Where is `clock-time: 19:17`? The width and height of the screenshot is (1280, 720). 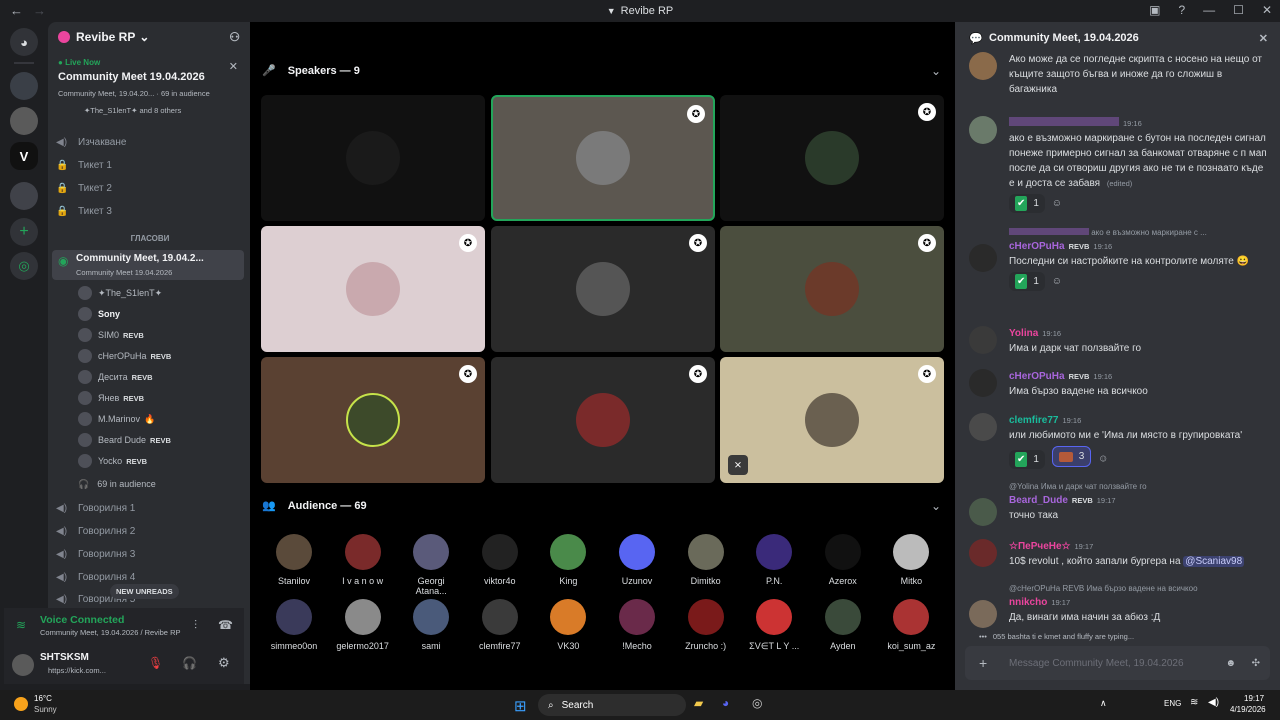
clock-time: 19:17 is located at coordinates (1254, 698).